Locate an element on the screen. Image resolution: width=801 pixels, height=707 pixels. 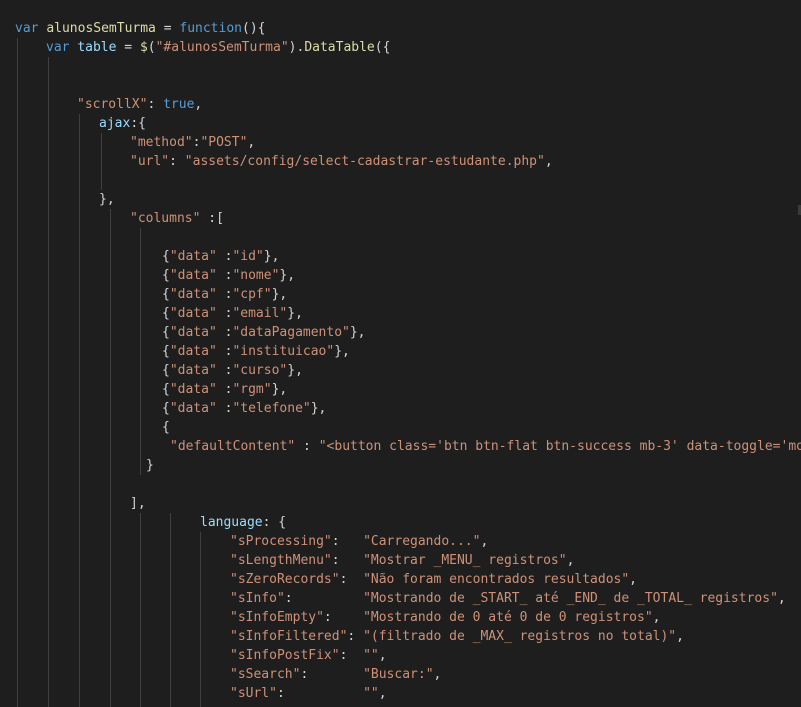
code-line: {"data" :"telefone"}, is located at coordinates (244, 408).